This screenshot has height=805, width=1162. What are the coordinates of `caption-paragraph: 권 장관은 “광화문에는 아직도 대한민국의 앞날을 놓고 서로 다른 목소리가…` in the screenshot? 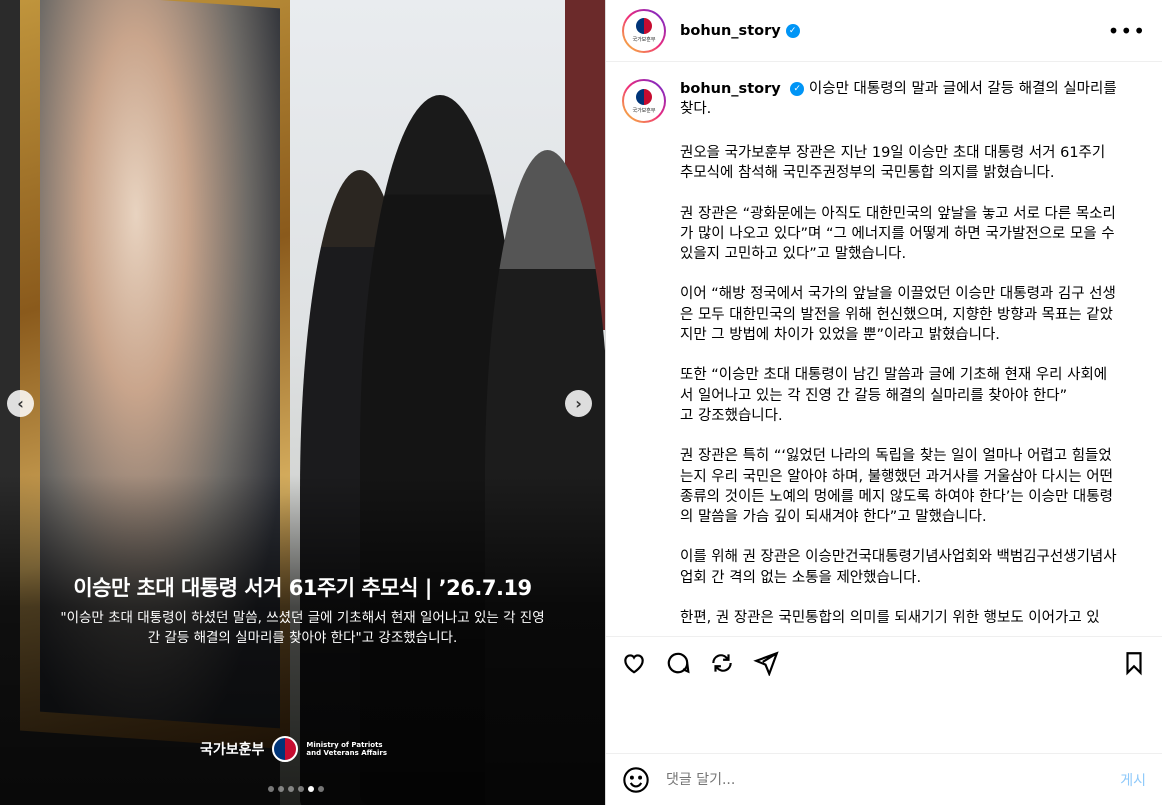 It's located at (898, 234).